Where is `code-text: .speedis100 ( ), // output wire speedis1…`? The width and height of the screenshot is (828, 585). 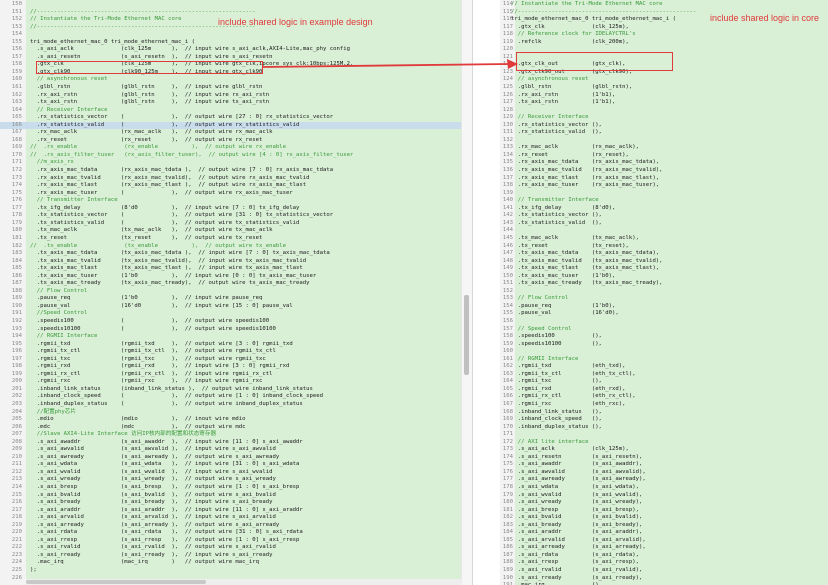
code-text: .speedis100 ( ), // output wire speedis1… is located at coordinates (150, 320).